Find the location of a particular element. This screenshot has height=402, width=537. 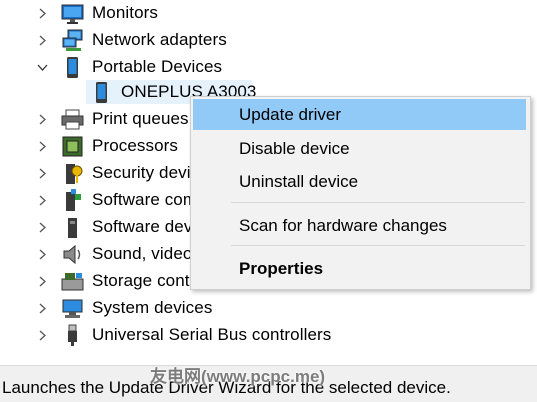

tree-item-network-adapters: Network adapters is located at coordinates (268, 40).